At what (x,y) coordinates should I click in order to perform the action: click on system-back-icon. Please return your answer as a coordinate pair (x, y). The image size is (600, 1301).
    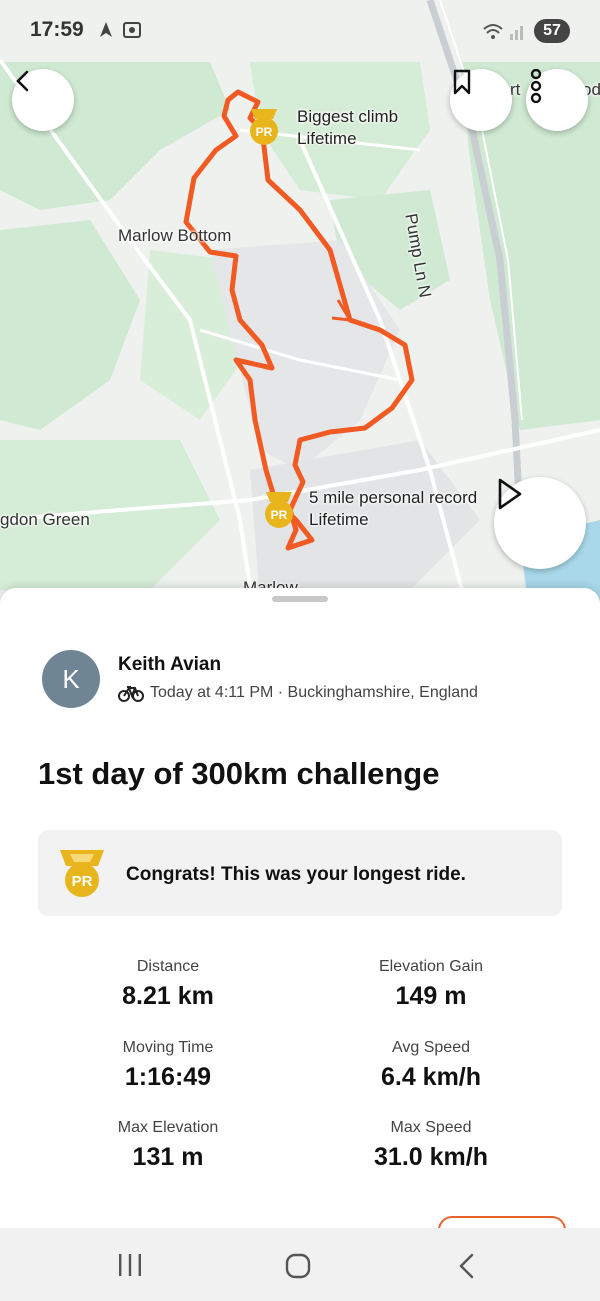
    Looking at the image, I should click on (466, 1266).